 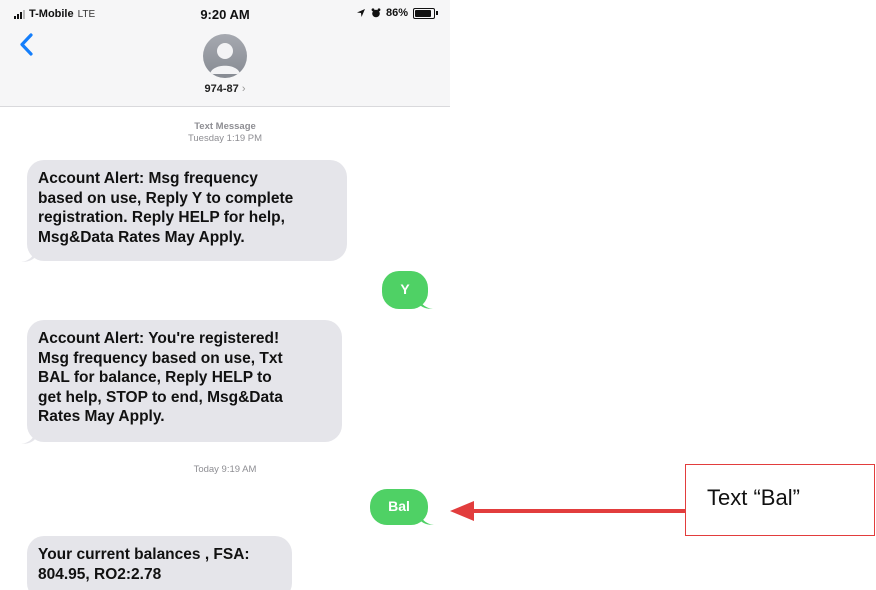 I want to click on back-chevron-icon, so click(x=26, y=44).